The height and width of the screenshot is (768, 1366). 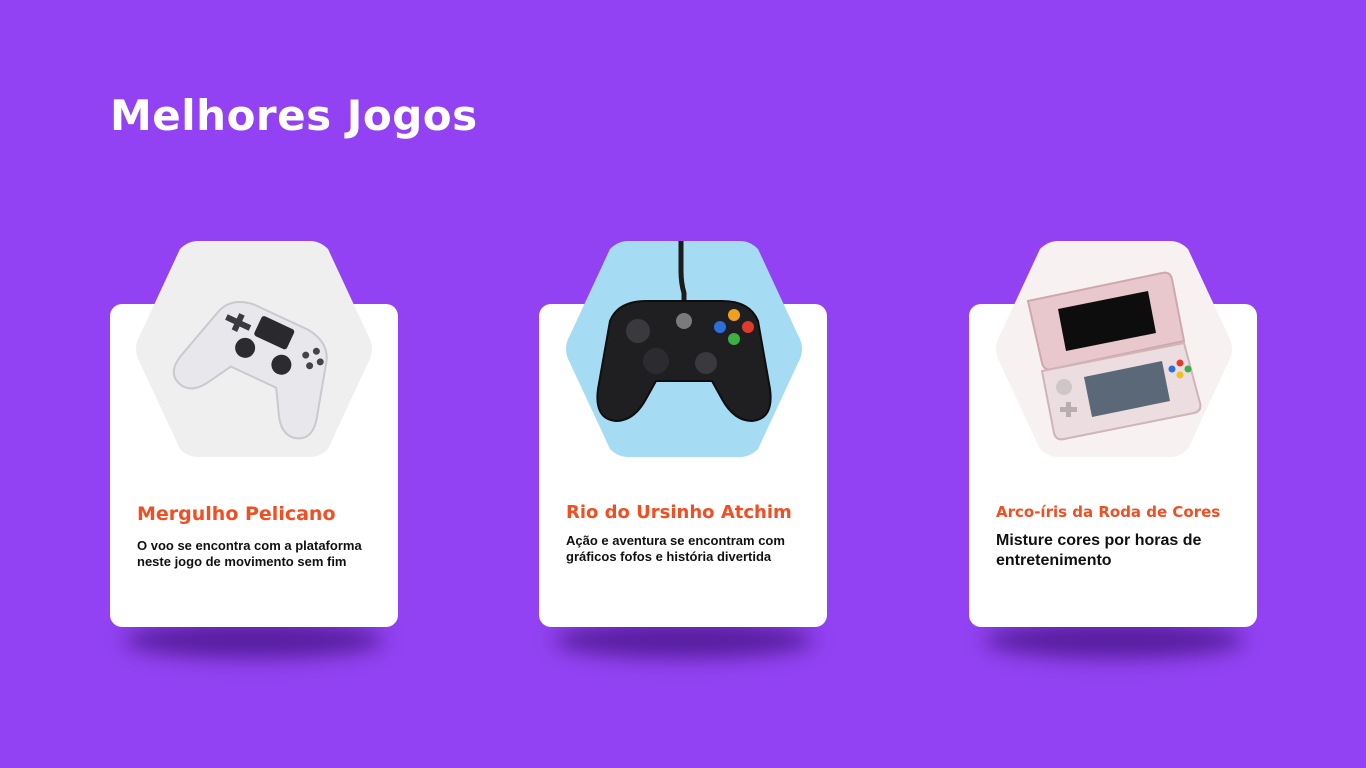 I want to click on game-title: Mergulho Pelicano, so click(x=236, y=514).